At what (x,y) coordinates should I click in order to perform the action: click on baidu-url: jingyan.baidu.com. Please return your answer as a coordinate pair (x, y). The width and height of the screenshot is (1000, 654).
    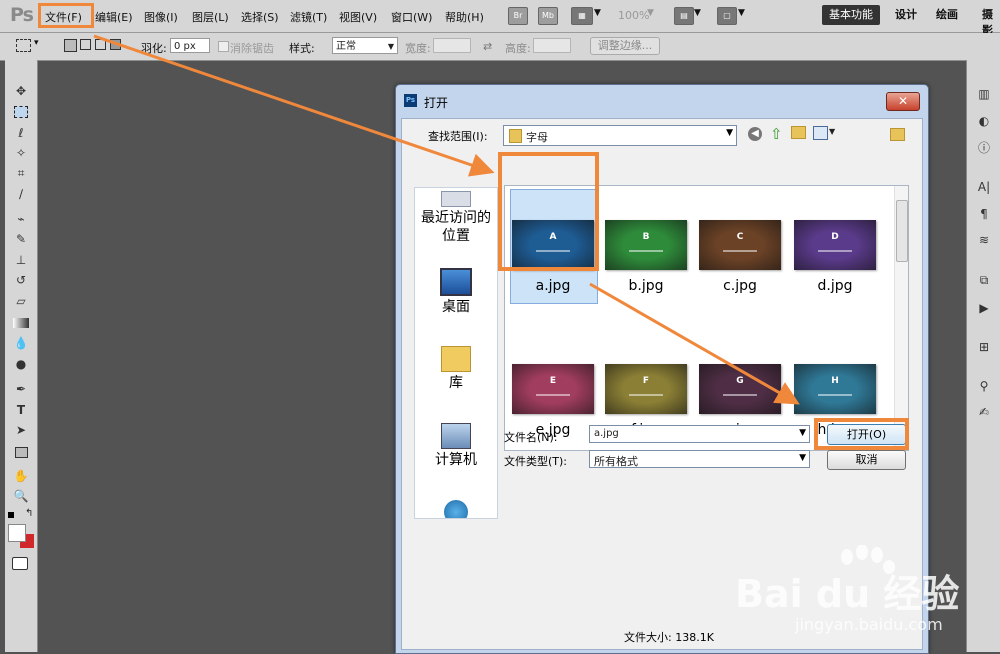
    Looking at the image, I should click on (869, 624).